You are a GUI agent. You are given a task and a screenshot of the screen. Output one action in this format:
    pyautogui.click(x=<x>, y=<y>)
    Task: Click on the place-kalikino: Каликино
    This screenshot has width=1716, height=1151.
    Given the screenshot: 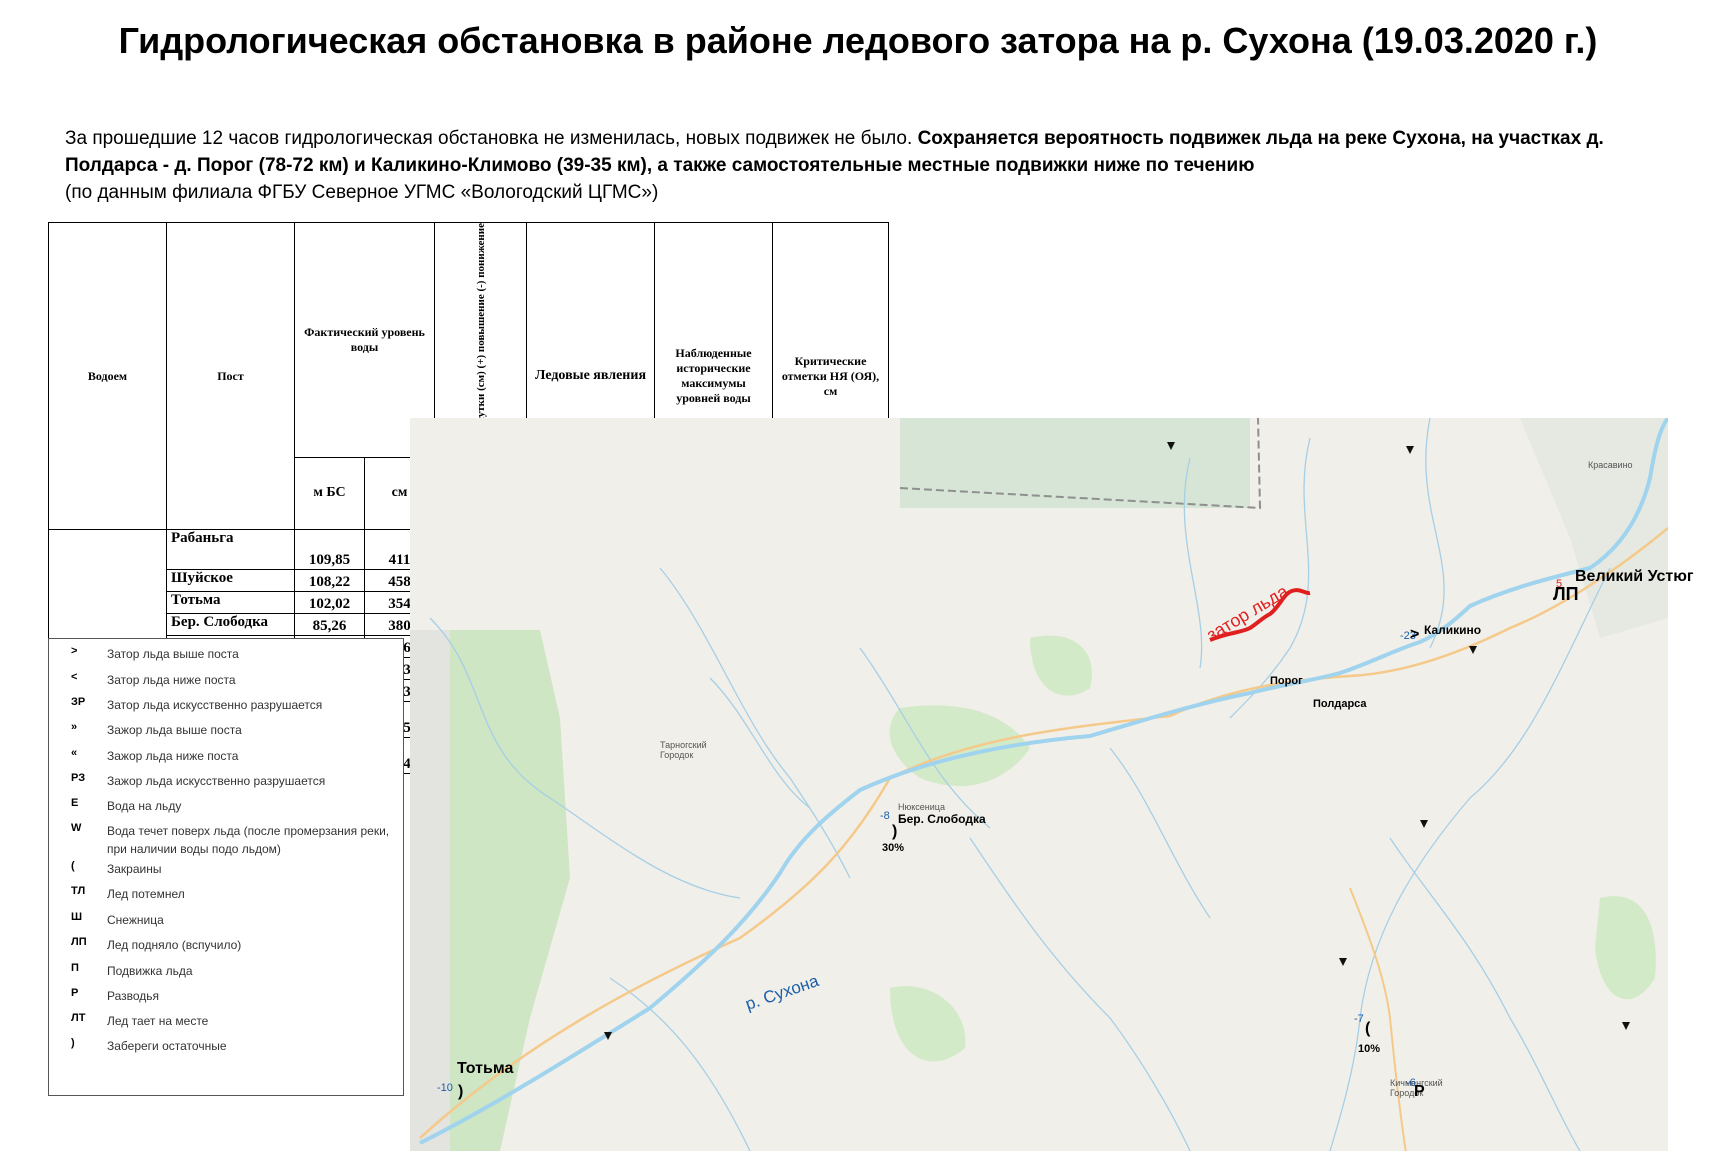 What is the action you would take?
    pyautogui.click(x=1453, y=630)
    